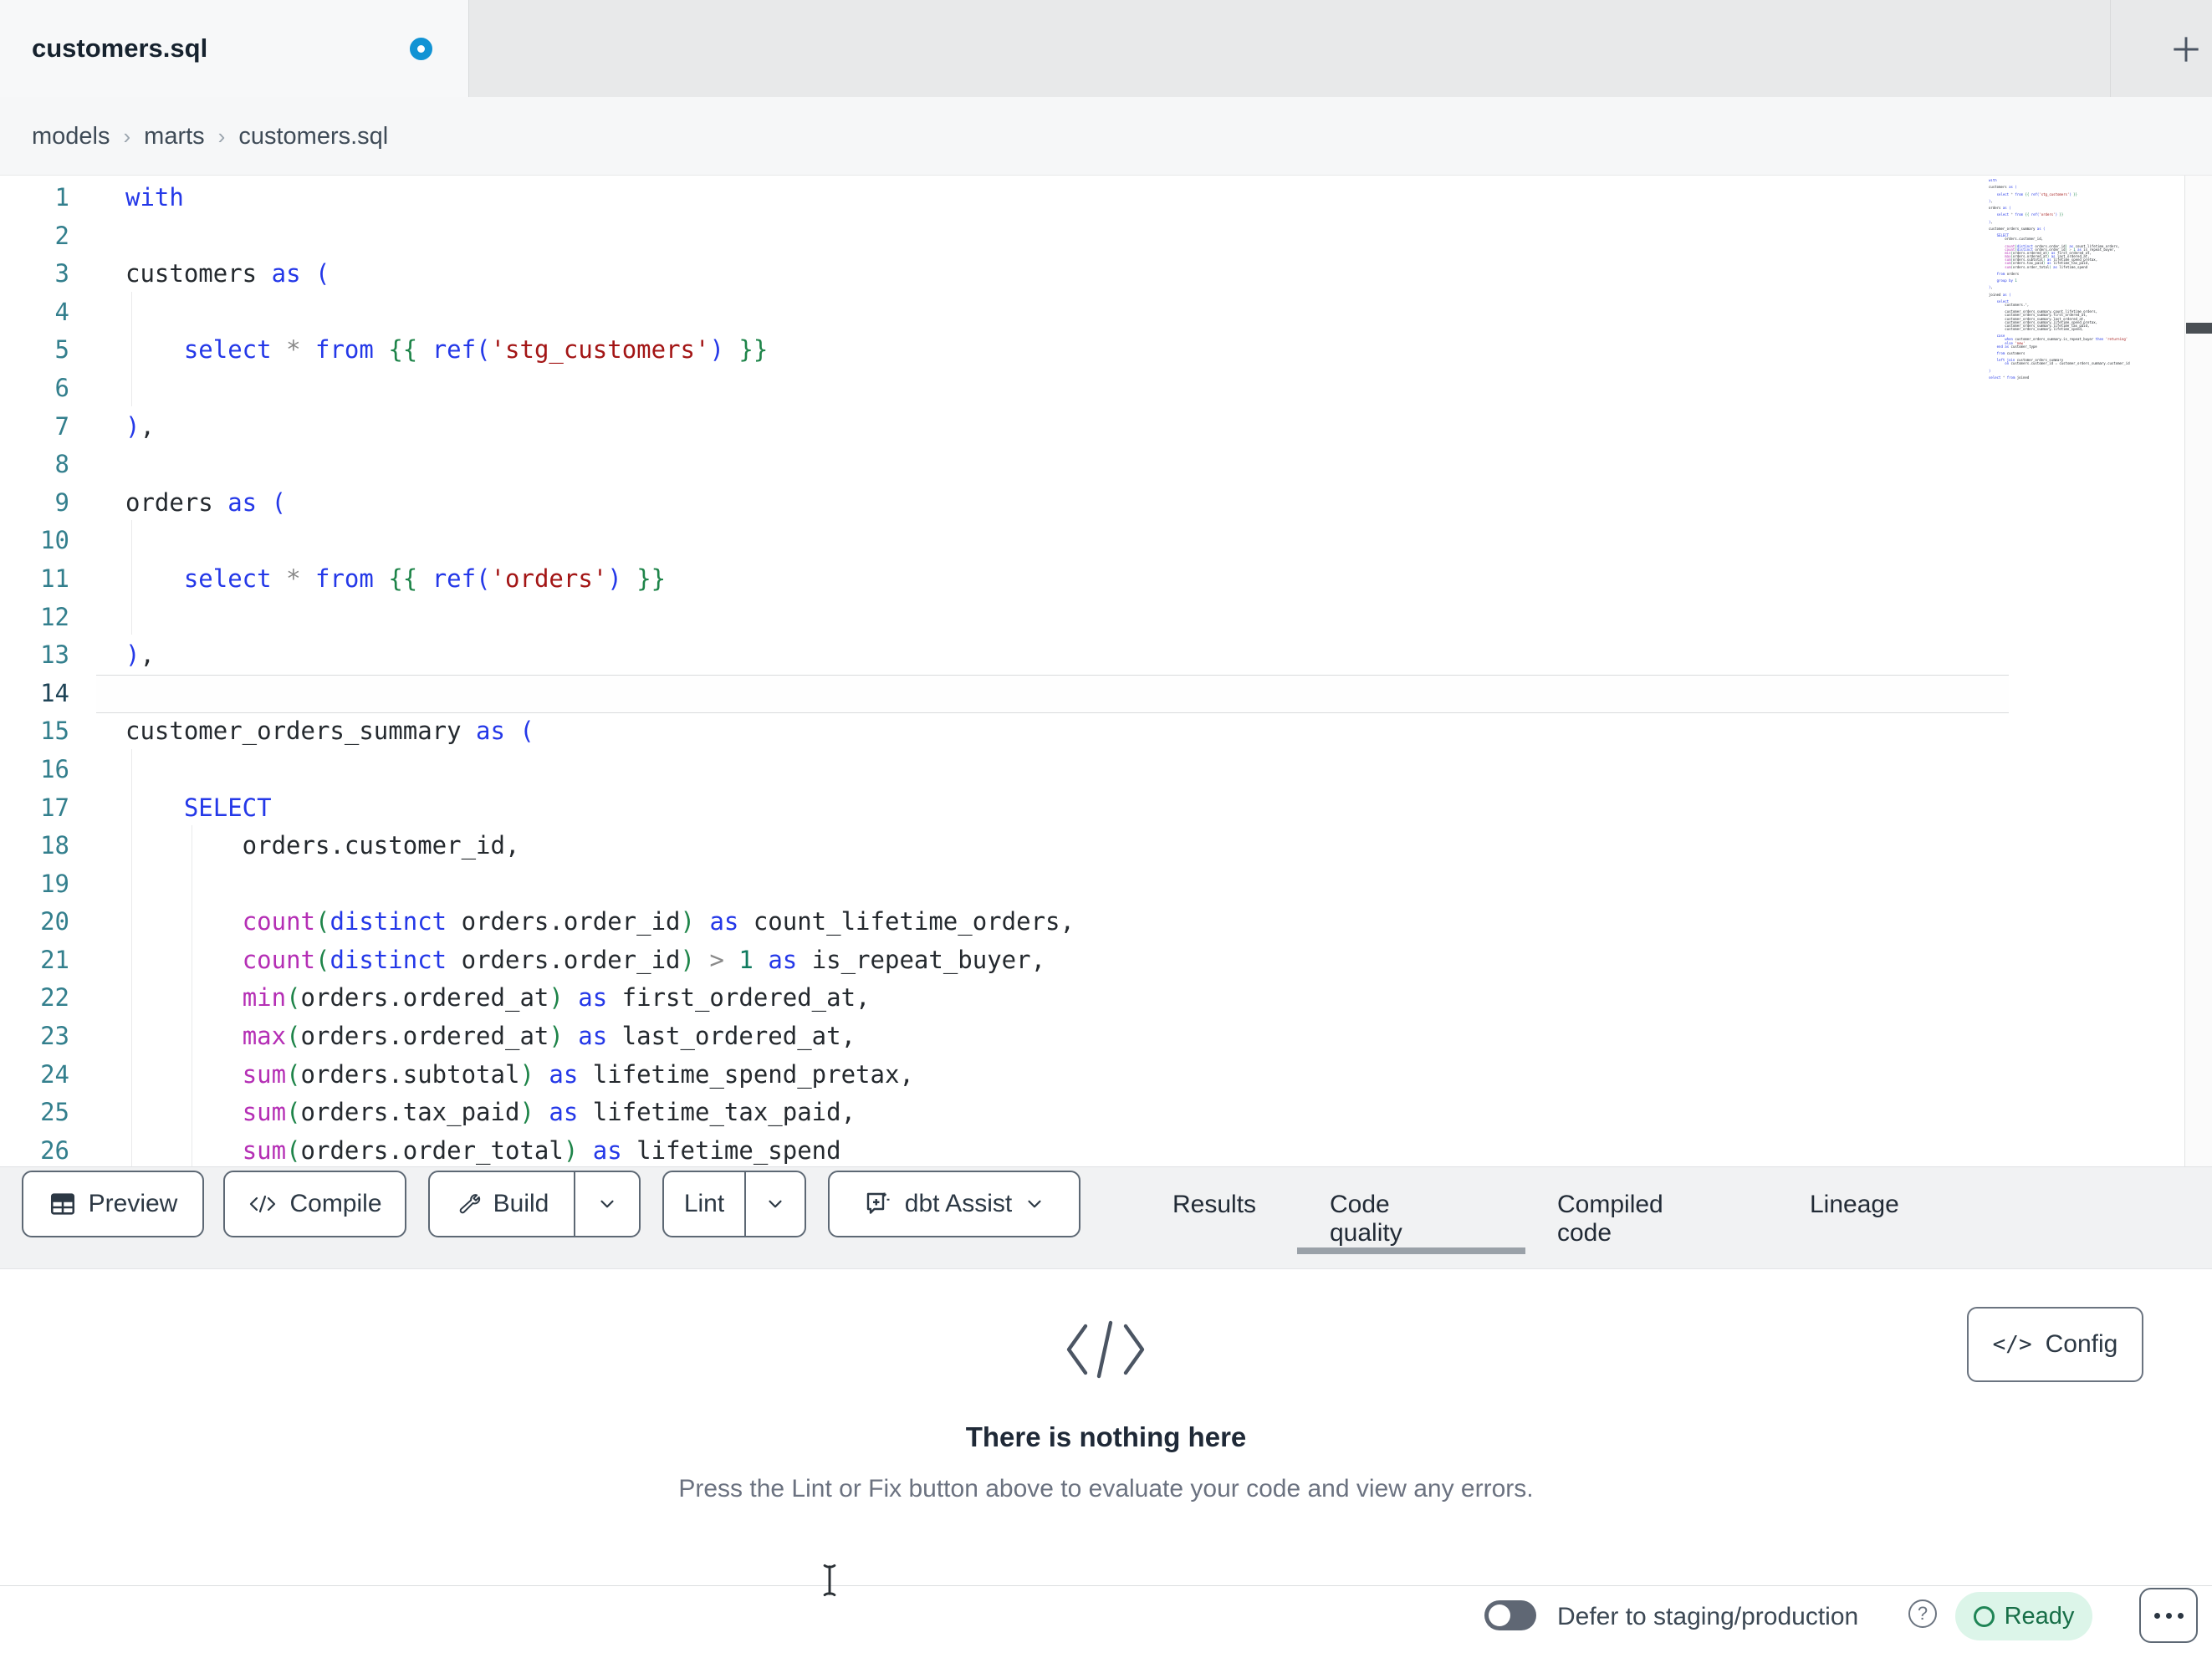 The image size is (2212, 1653). I want to click on build-dropdown-button, so click(607, 1204).